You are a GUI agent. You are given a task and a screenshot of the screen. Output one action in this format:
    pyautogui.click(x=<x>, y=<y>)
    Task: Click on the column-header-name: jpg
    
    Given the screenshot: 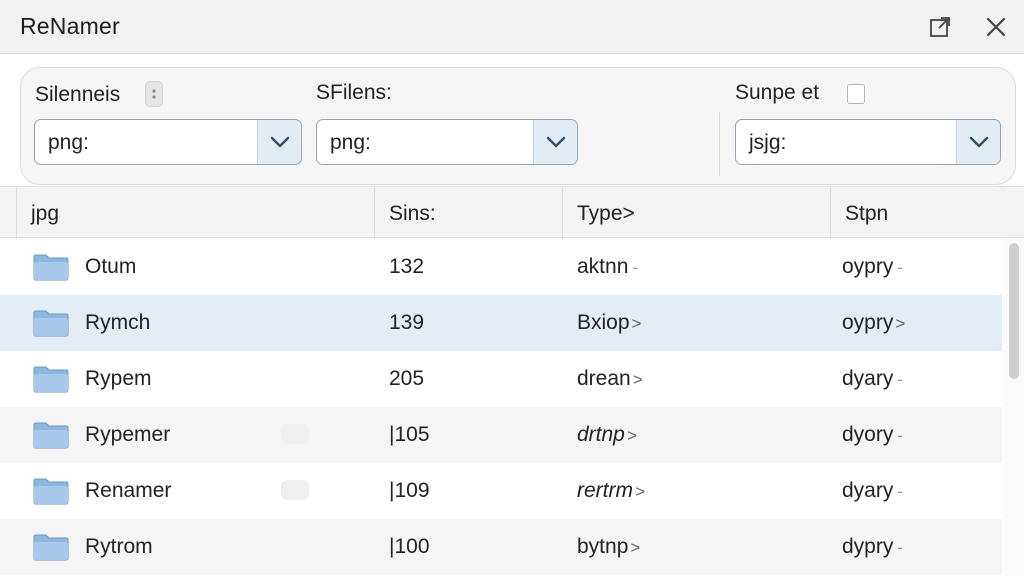 What is the action you would take?
    pyautogui.click(x=195, y=213)
    